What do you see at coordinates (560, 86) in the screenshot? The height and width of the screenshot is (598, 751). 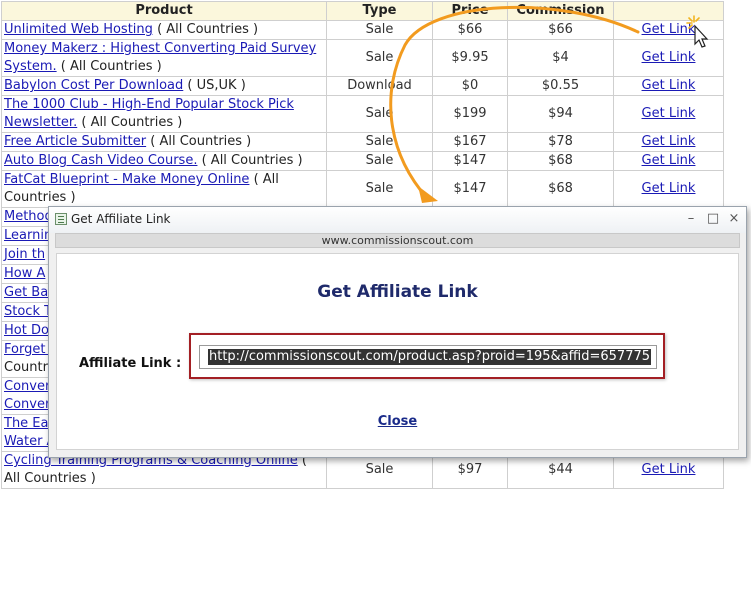 I see `commission-cell: $0.55` at bounding box center [560, 86].